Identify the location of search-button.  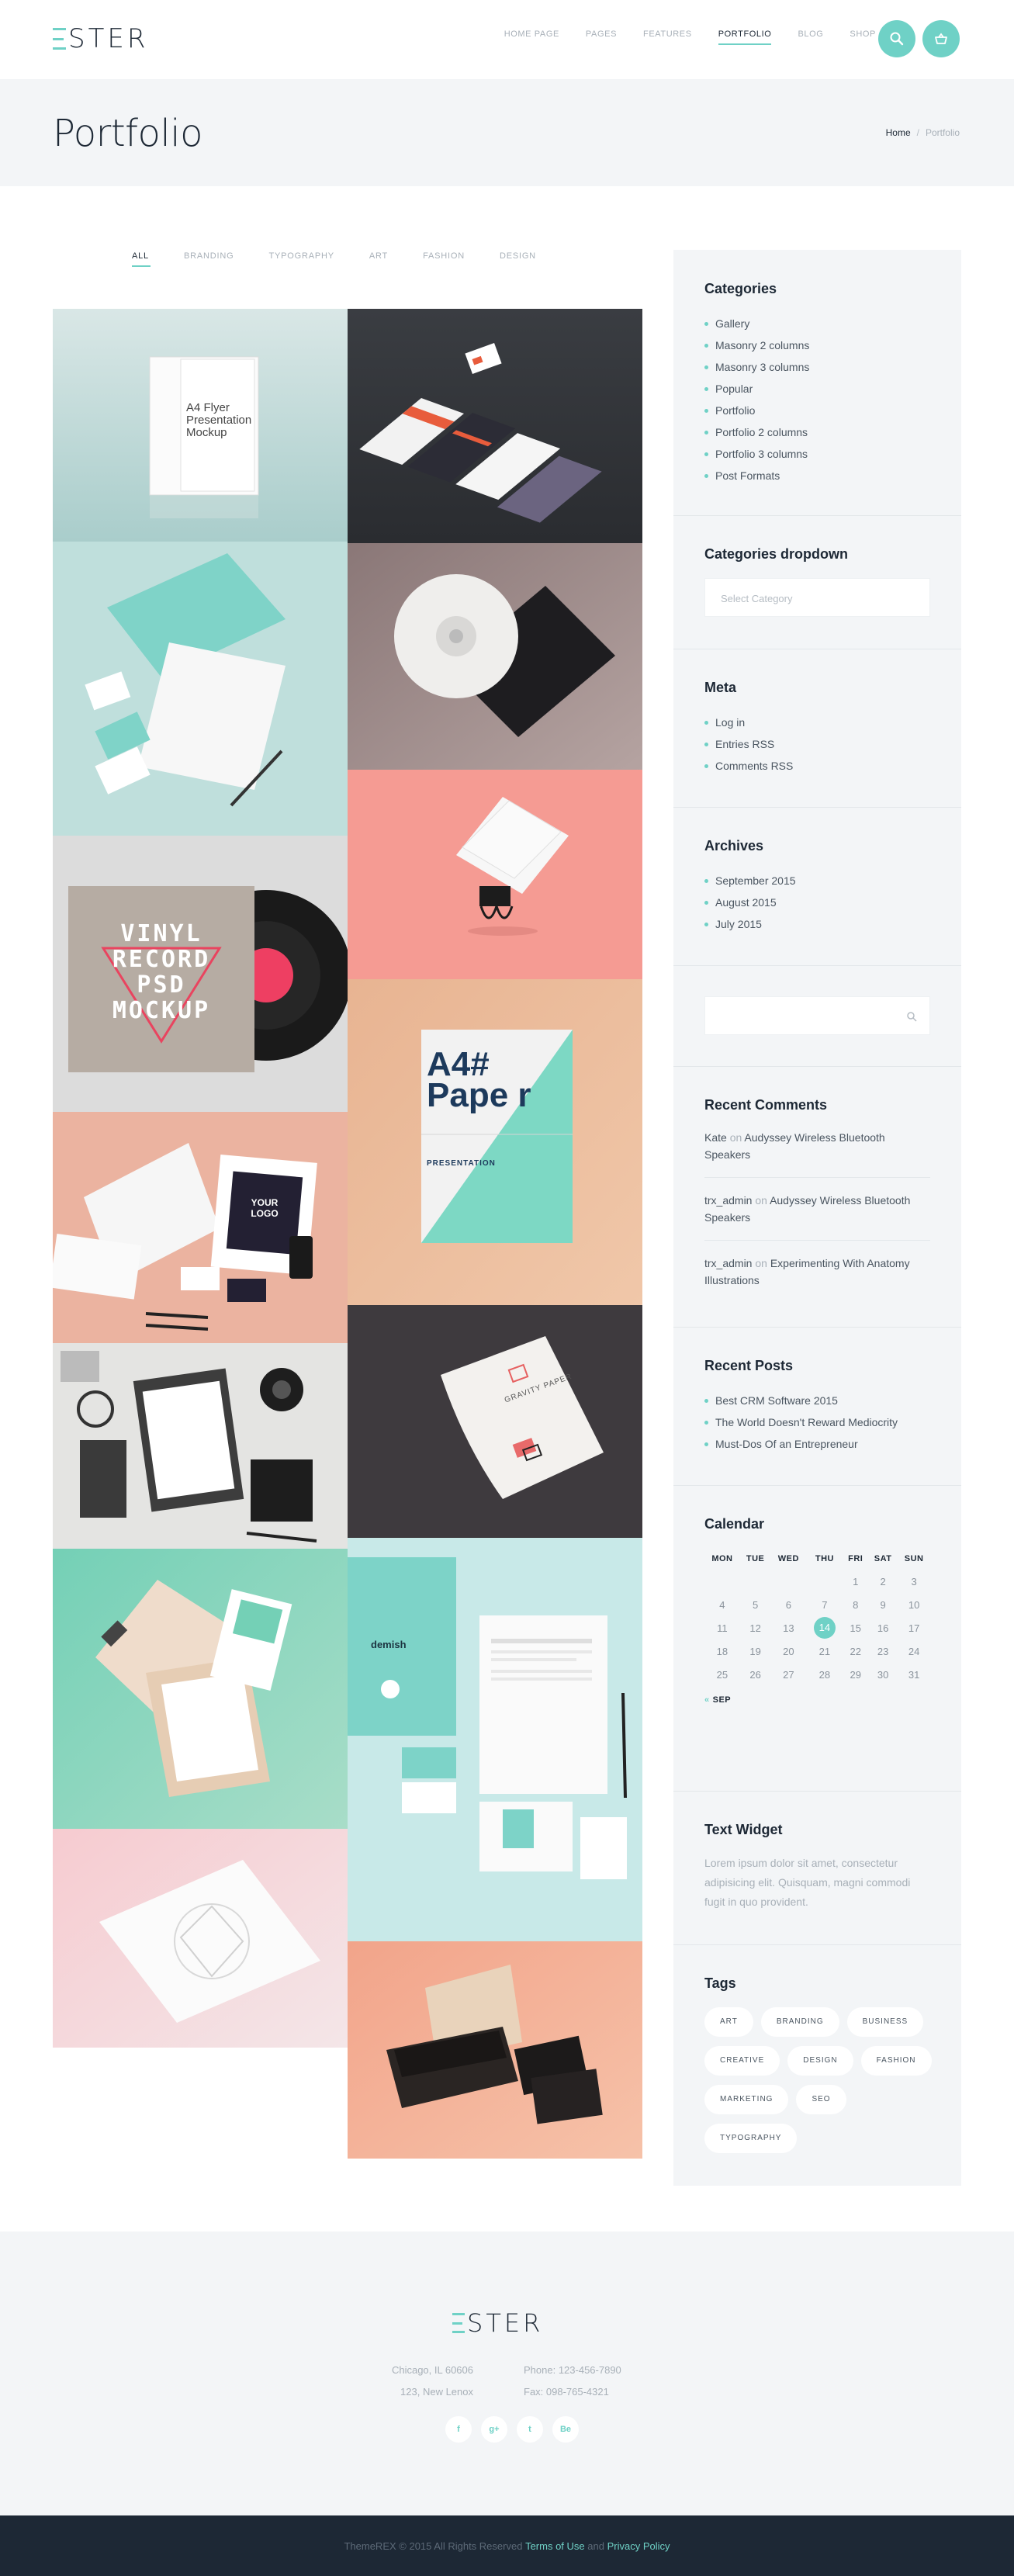
(896, 38).